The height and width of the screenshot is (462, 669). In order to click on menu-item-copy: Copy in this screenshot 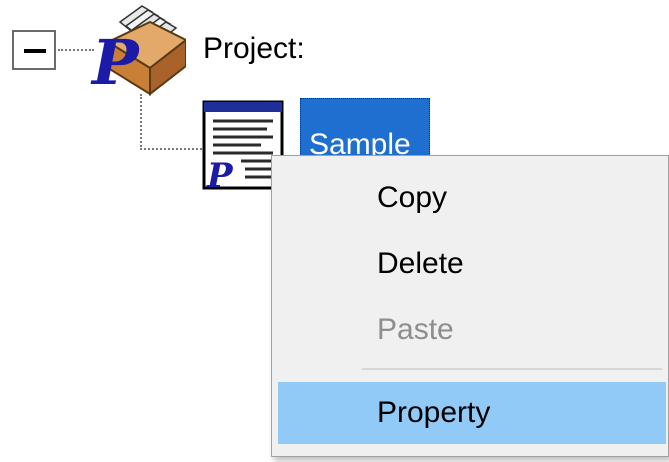, I will do `click(472, 198)`.